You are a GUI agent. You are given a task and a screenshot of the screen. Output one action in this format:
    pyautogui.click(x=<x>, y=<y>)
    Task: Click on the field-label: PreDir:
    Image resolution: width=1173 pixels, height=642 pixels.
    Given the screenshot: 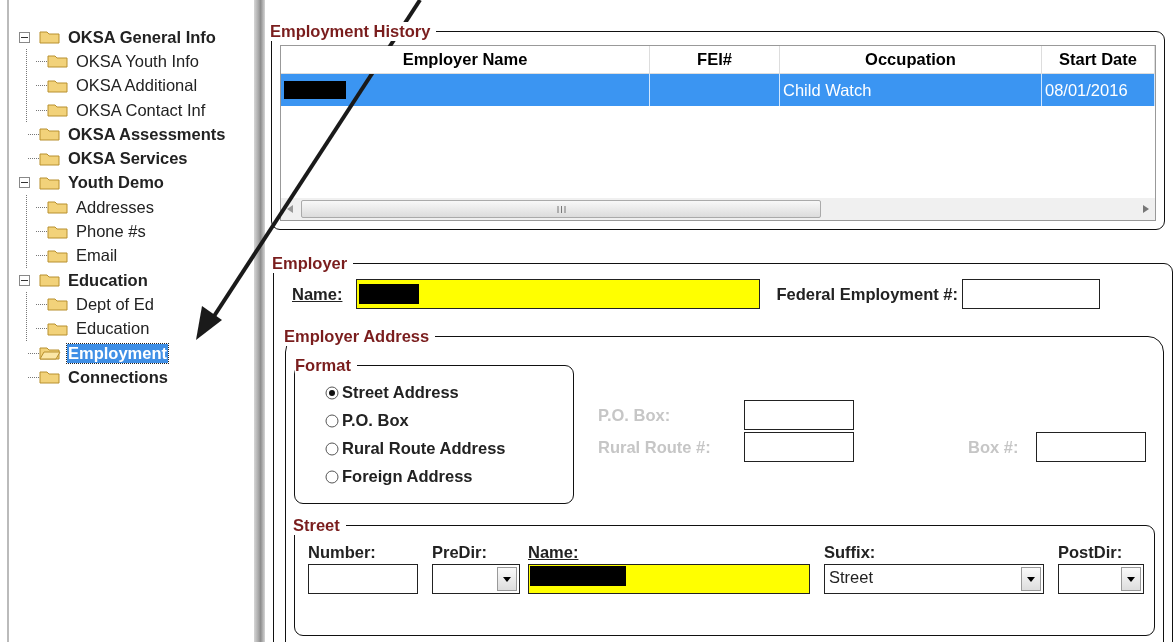 What is the action you would take?
    pyautogui.click(x=460, y=552)
    